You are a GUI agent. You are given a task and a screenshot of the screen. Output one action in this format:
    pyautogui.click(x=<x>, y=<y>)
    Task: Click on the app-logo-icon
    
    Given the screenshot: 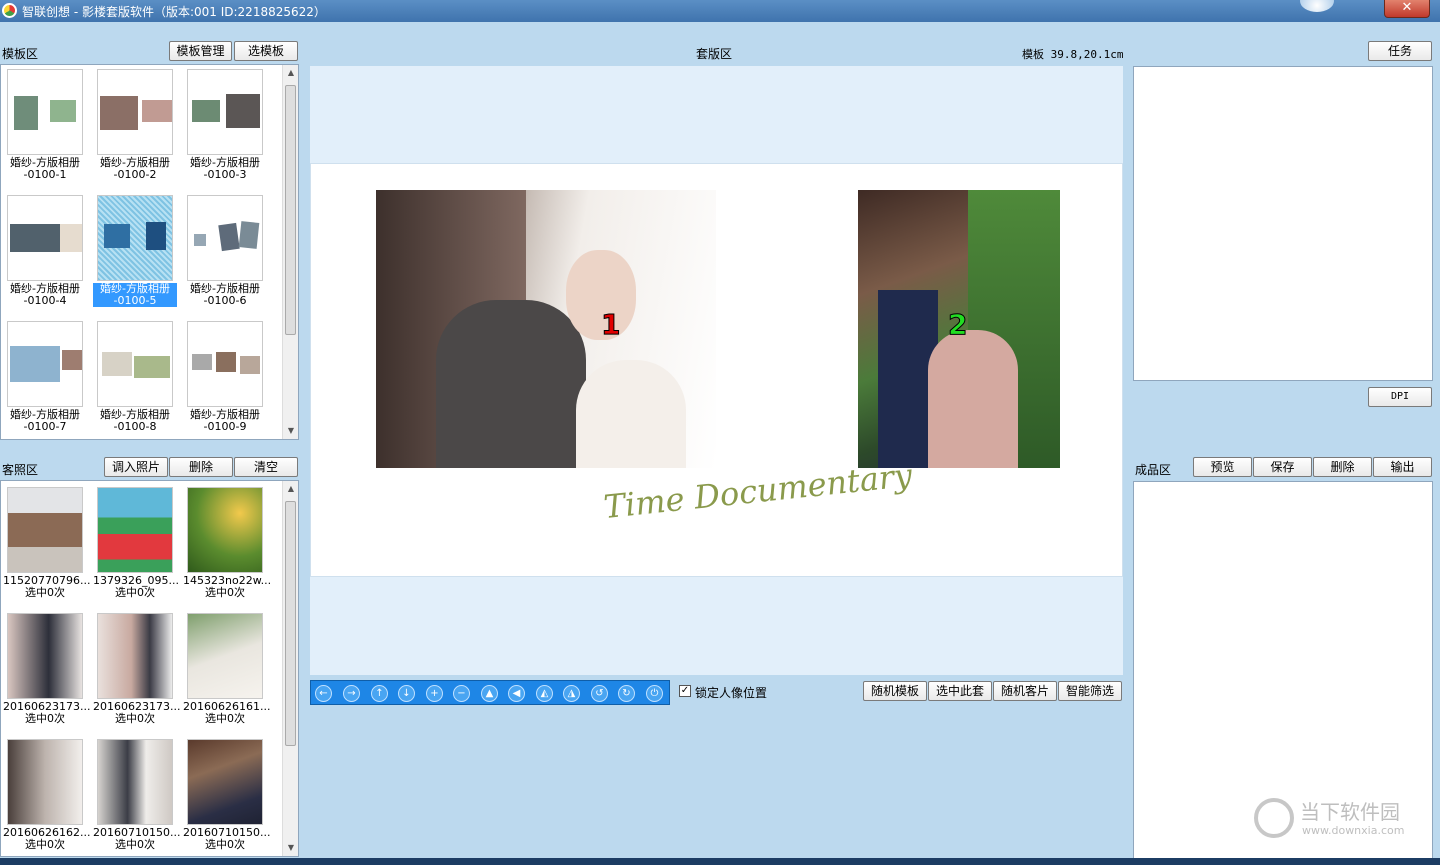 What is the action you would take?
    pyautogui.click(x=9, y=10)
    